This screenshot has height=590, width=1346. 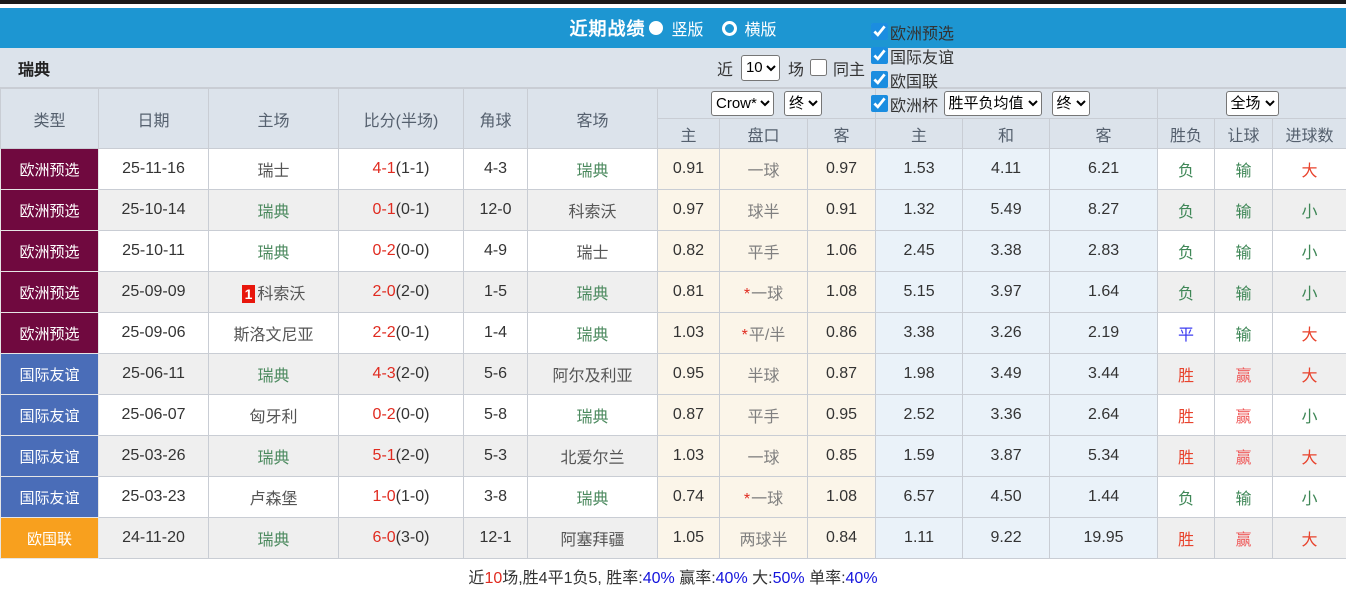 What do you see at coordinates (412, 414) in the screenshot?
I see `halftime-score: (0-0)` at bounding box center [412, 414].